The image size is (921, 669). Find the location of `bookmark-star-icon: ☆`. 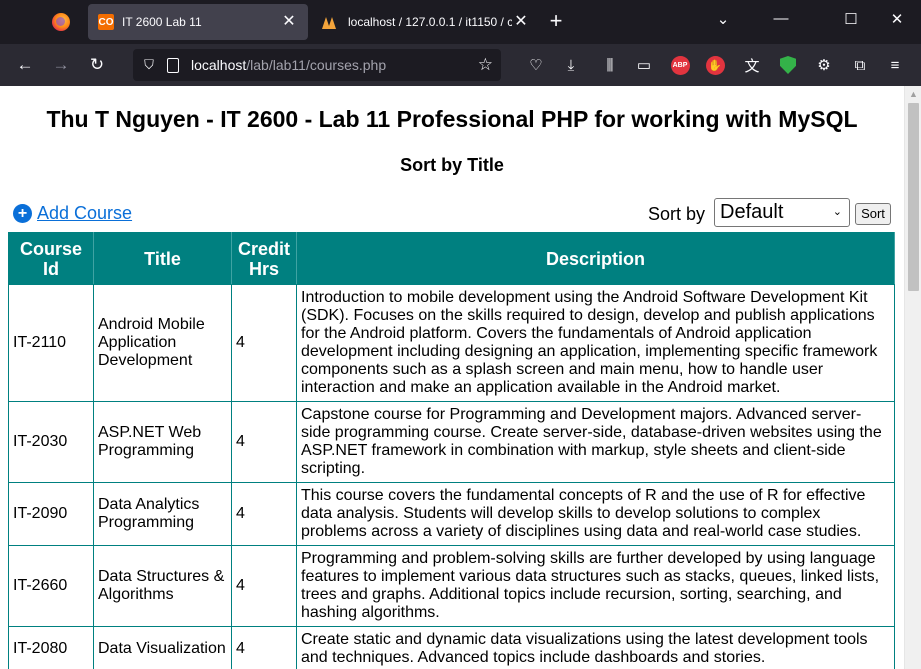

bookmark-star-icon: ☆ is located at coordinates (485, 65).